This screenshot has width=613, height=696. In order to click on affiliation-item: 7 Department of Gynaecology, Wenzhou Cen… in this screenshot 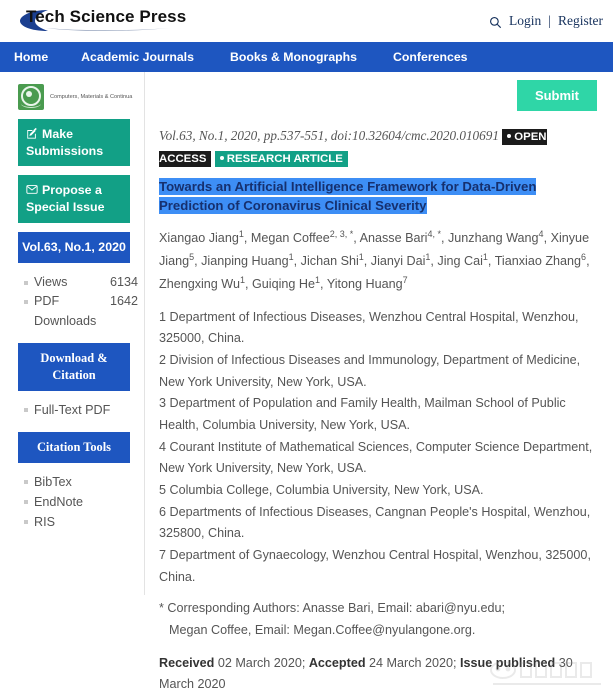, I will do `click(375, 565)`.